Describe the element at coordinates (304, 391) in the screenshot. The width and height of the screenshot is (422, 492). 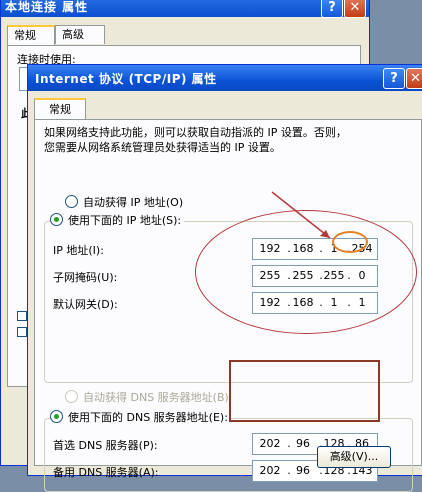
I see `annotation-rectangle` at that location.